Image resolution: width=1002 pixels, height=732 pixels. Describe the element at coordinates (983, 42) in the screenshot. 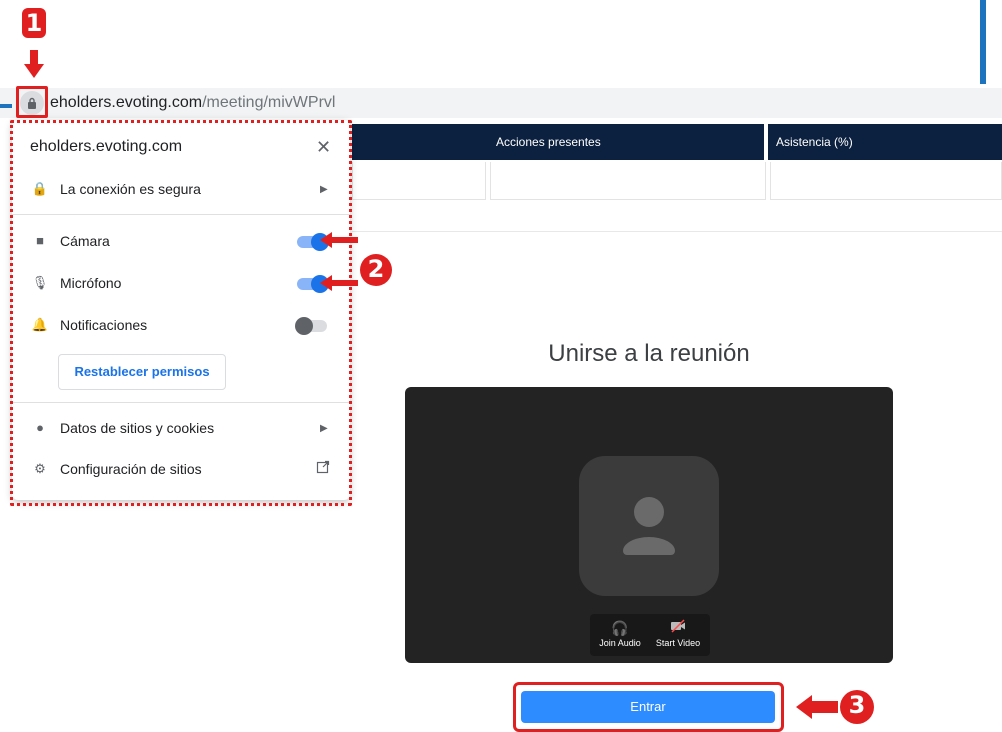

I see `blue-edge-bar` at that location.